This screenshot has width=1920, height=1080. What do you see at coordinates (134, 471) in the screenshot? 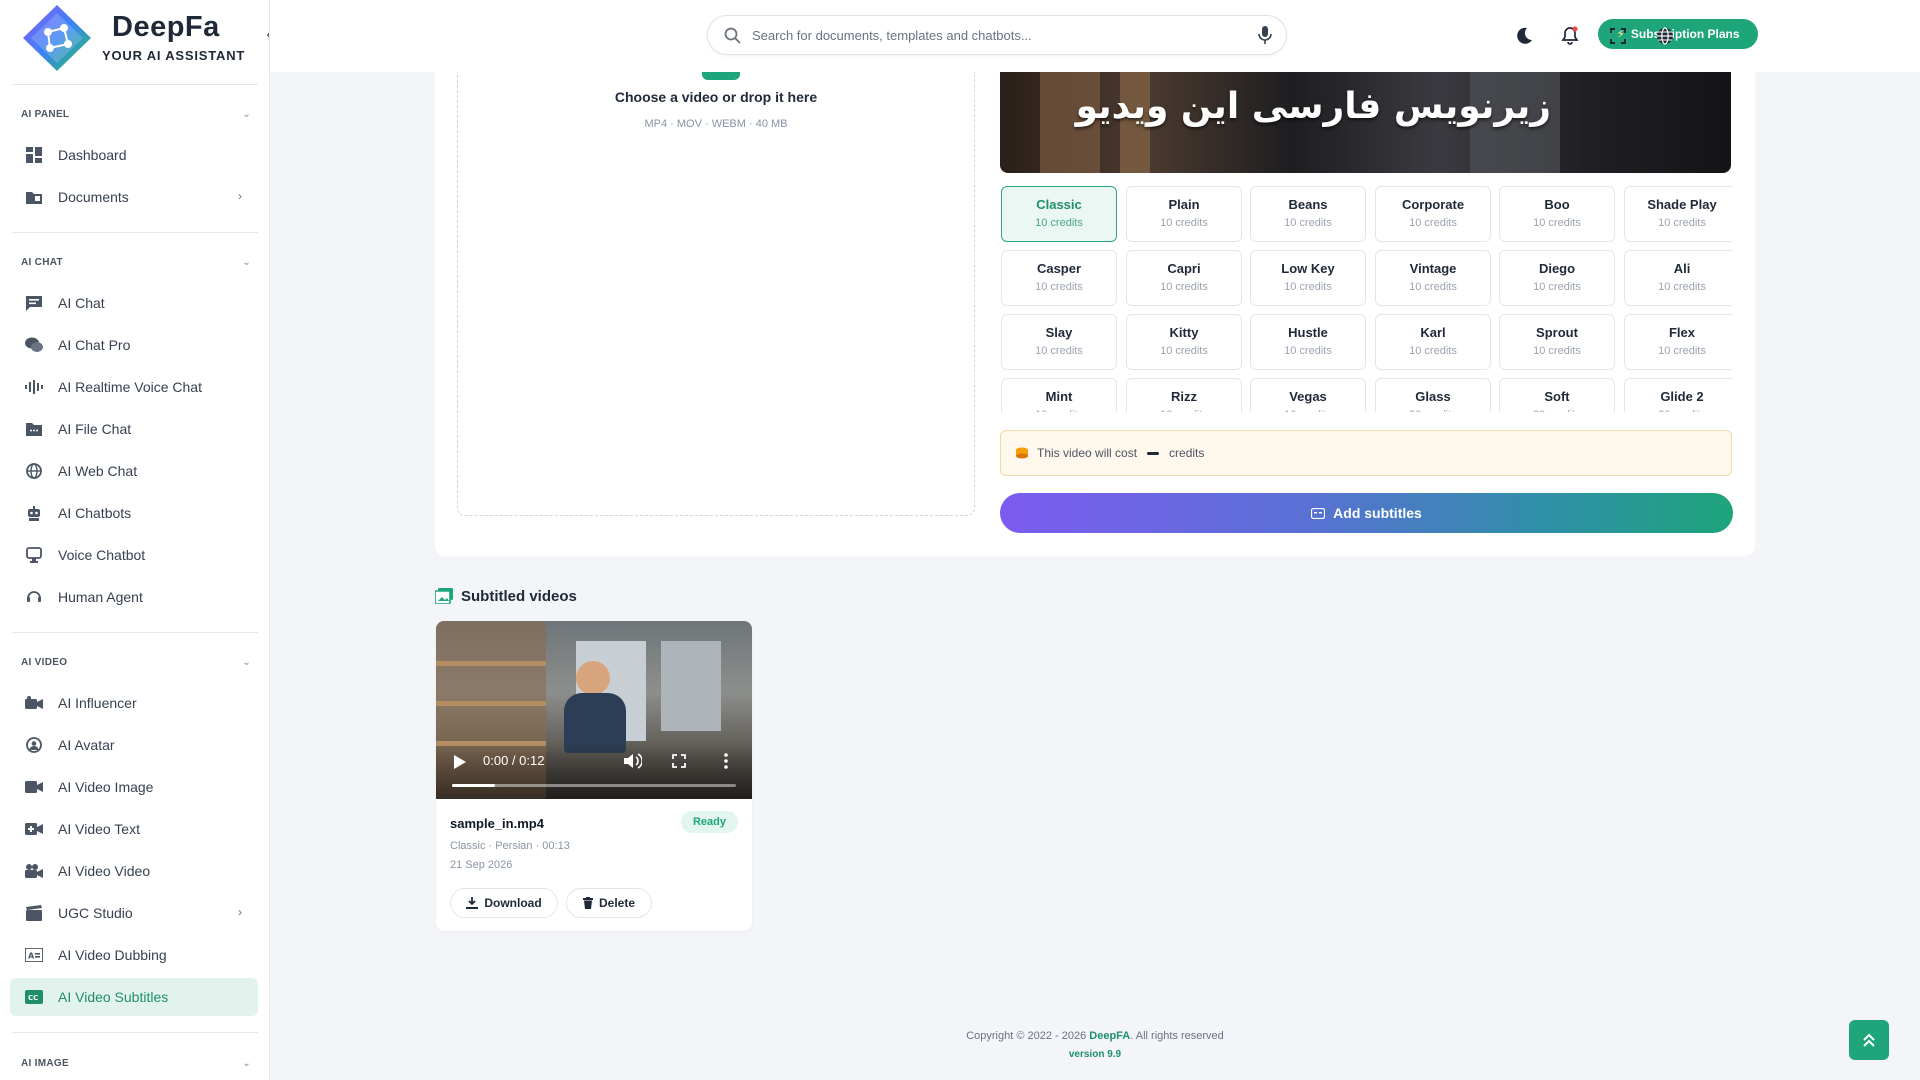
I see `sidebar-item-ai-web-chat: AI Web Chat` at bounding box center [134, 471].